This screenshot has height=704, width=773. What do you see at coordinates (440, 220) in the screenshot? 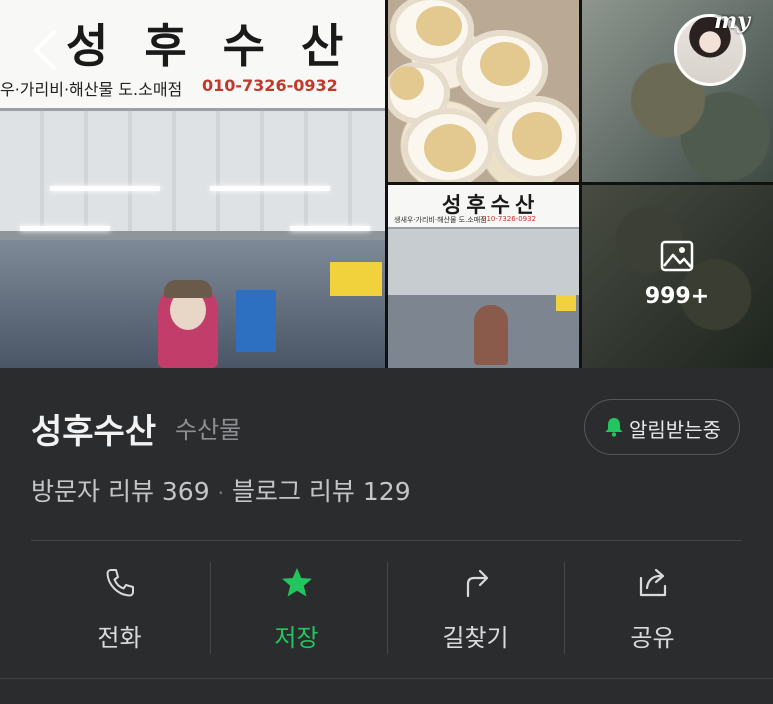
I see `store2-sign-subtitle: 생새우·가리비·해산물 도.소매점` at bounding box center [440, 220].